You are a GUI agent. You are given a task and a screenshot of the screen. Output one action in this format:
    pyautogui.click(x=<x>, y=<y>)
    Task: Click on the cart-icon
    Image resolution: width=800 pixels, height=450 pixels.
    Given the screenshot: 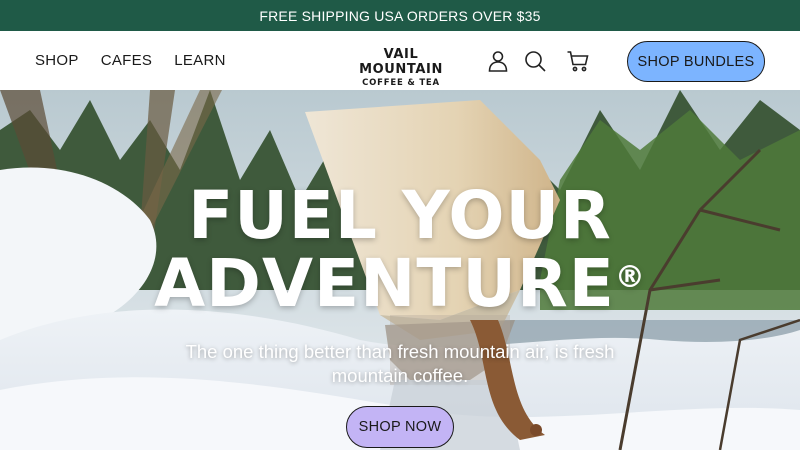 What is the action you would take?
    pyautogui.click(x=578, y=61)
    